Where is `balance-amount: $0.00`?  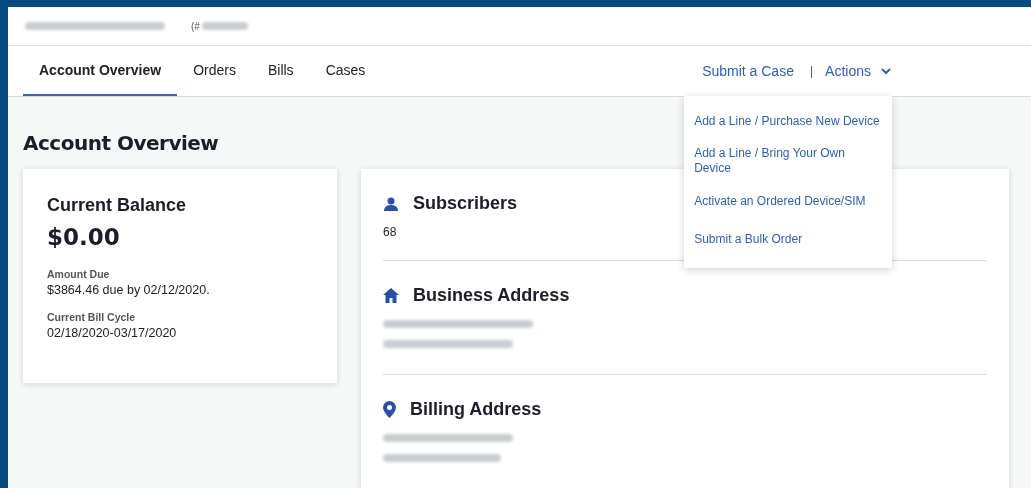 balance-amount: $0.00 is located at coordinates (84, 237).